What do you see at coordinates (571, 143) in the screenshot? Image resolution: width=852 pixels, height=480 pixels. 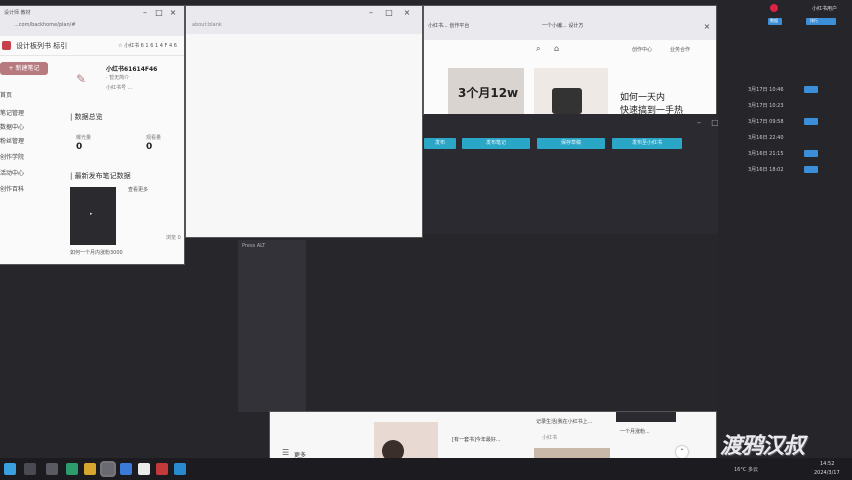 I see `action-button-2: 保存草稿` at bounding box center [571, 143].